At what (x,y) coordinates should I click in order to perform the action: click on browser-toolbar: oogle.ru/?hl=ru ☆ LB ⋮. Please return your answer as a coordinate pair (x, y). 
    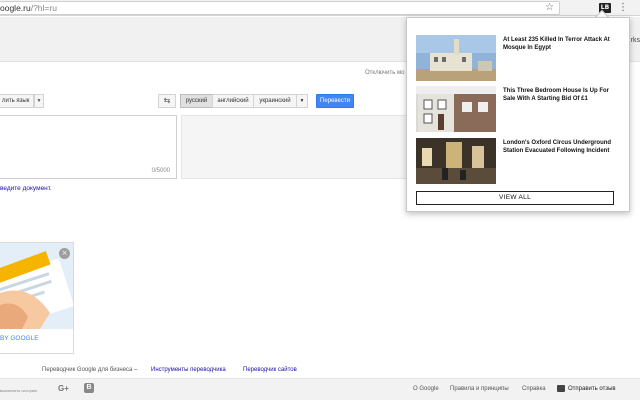
    Looking at the image, I should click on (320, 8).